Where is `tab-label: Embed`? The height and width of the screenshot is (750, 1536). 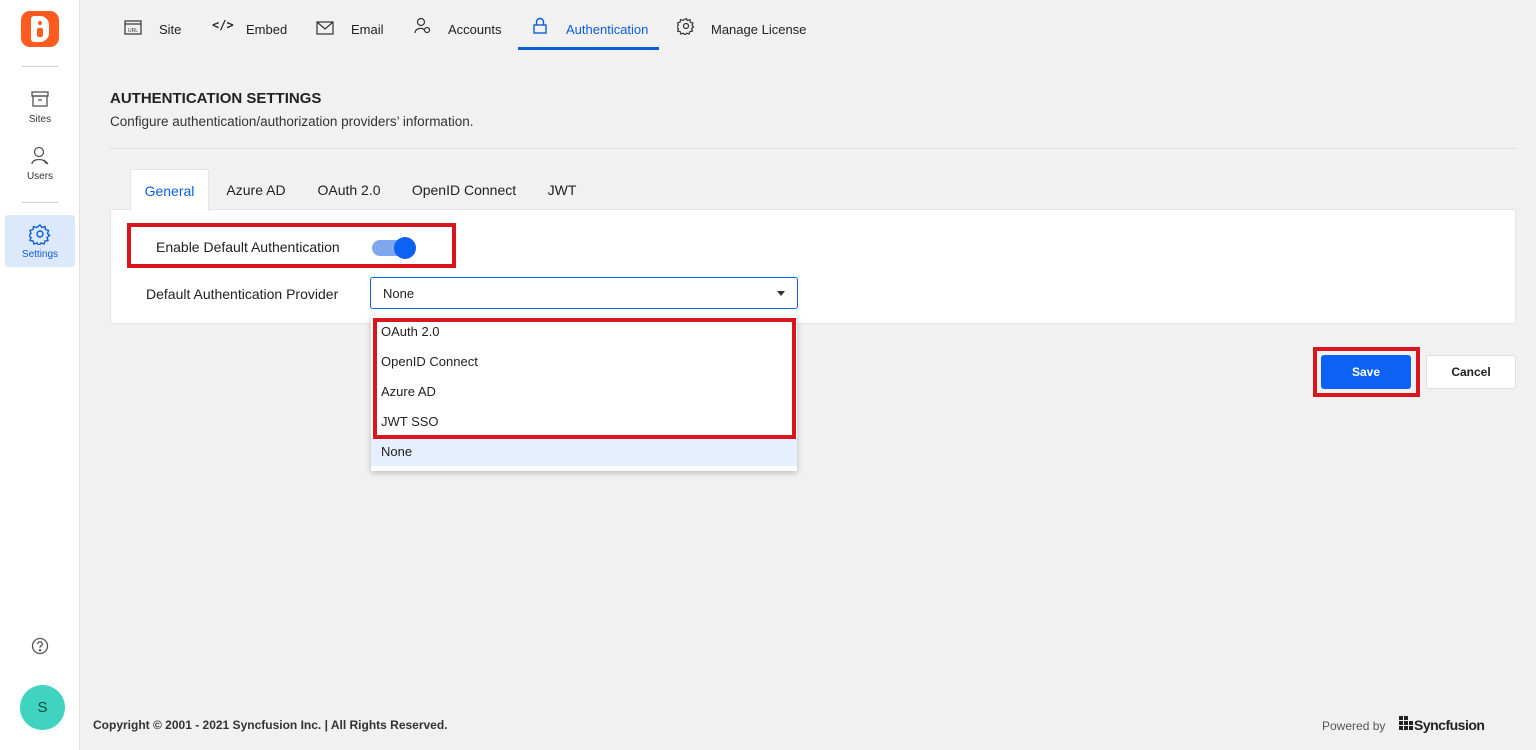
tab-label: Embed is located at coordinates (266, 29).